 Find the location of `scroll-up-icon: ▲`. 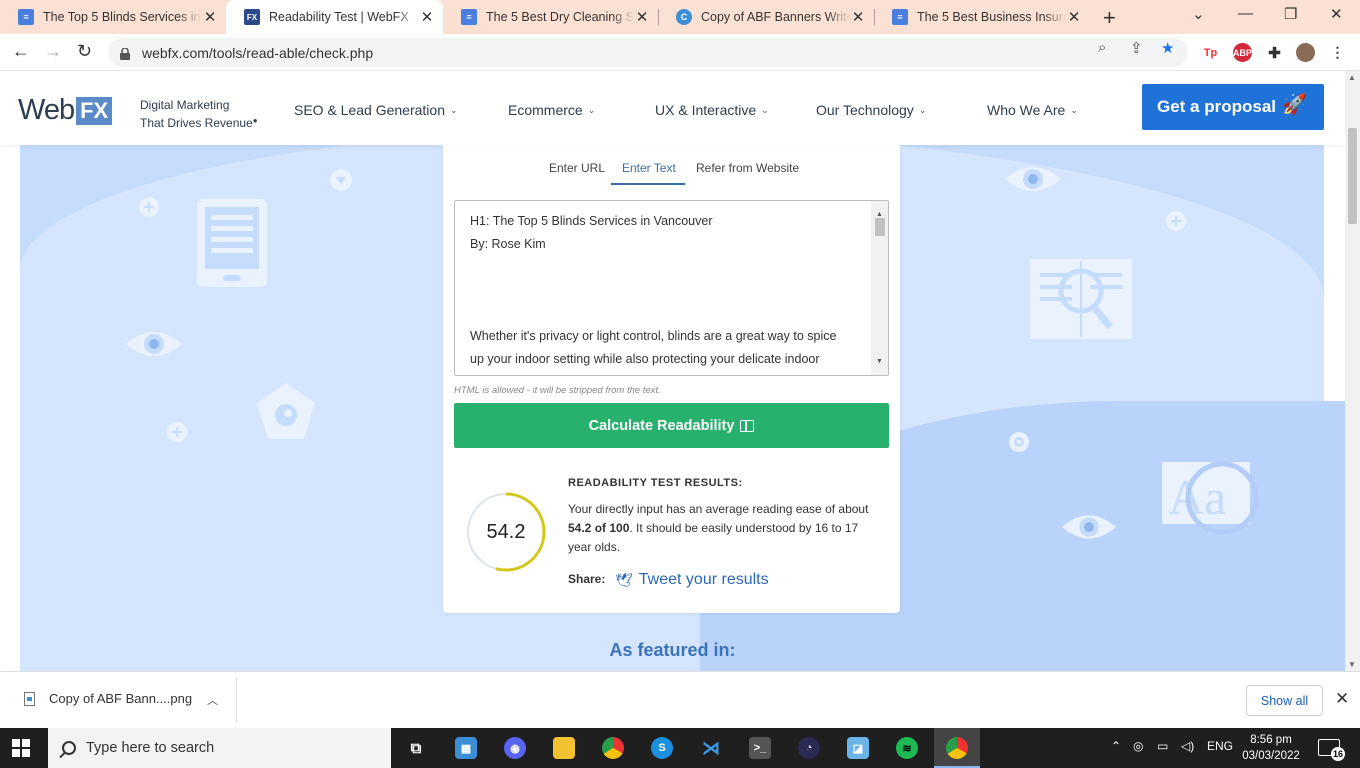

scroll-up-icon: ▲ is located at coordinates (1352, 77).